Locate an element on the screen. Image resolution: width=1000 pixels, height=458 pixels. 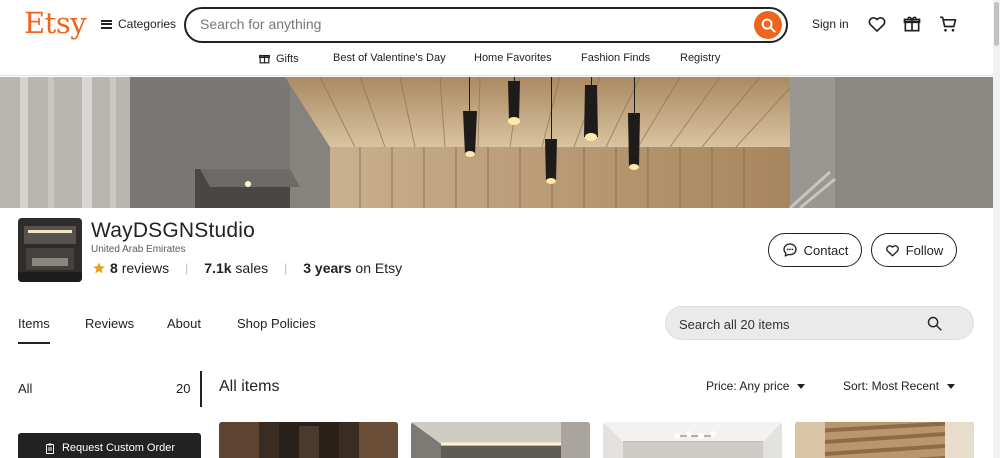
contact-label: Contact is located at coordinates (826, 250).